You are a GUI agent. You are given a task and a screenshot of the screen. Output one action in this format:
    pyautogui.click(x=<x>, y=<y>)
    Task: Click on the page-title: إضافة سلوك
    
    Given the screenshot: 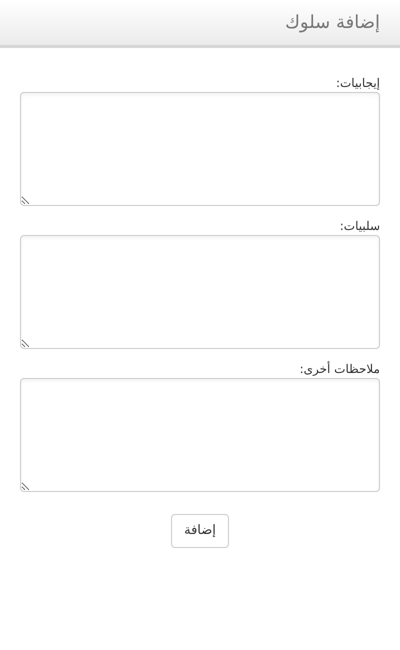 What is the action you would take?
    pyautogui.click(x=332, y=23)
    